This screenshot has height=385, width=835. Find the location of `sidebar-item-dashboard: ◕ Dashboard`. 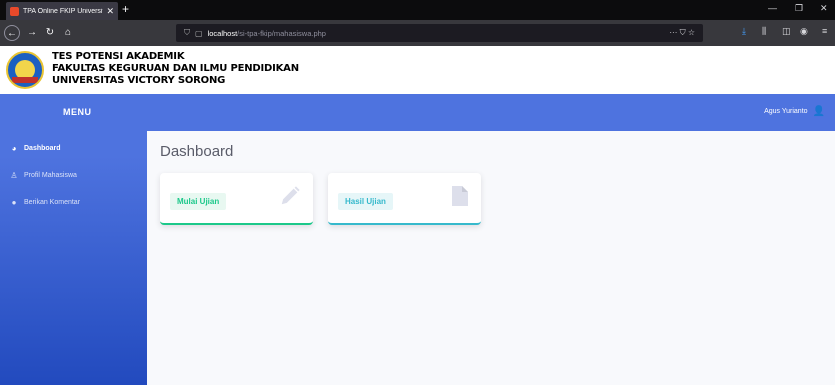

sidebar-item-dashboard: ◕ Dashboard is located at coordinates (35, 148).